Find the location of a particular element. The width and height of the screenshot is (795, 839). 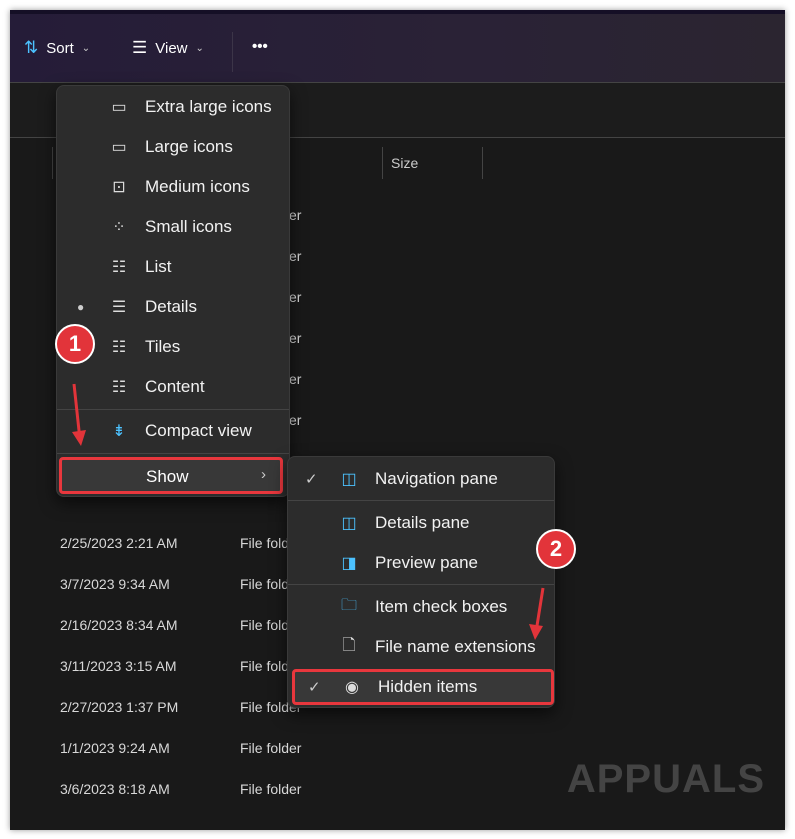

arrow-2-head is located at coordinates (536, 632).